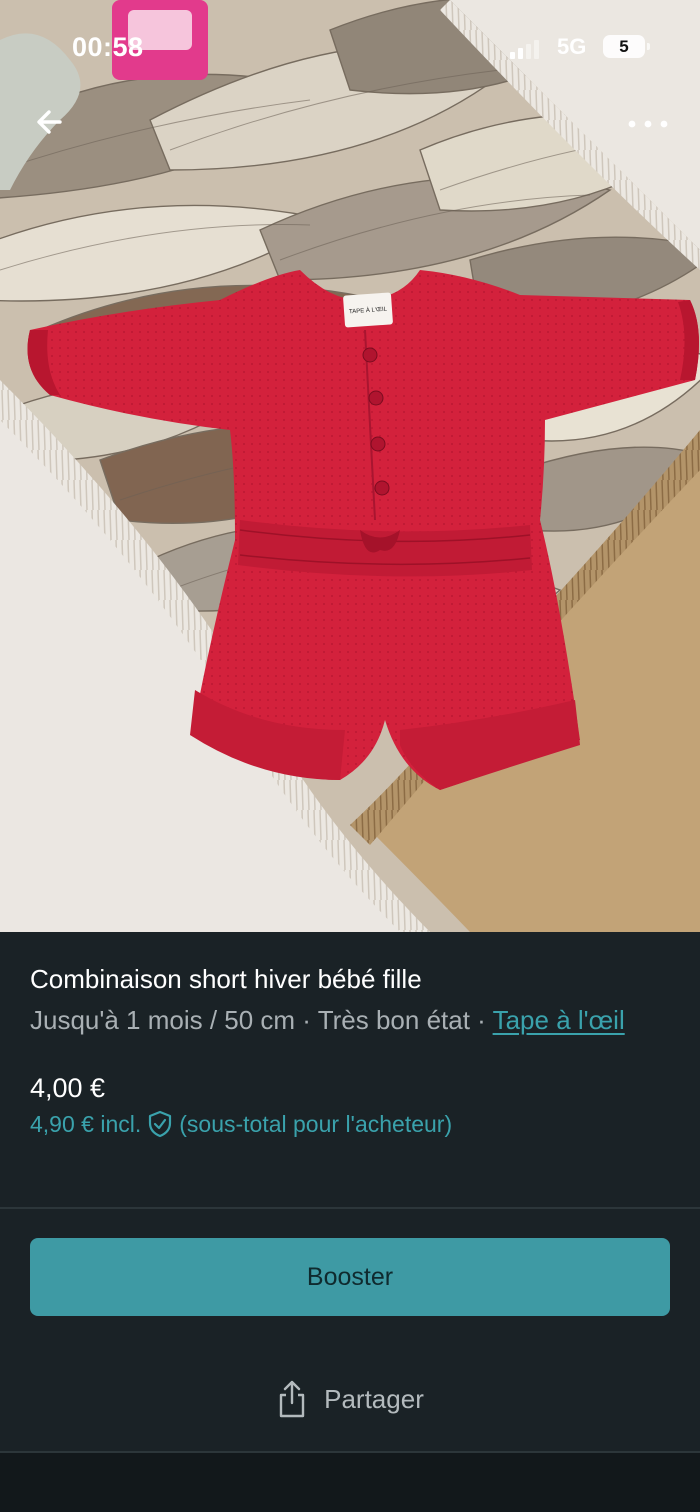 Image resolution: width=700 pixels, height=1512 pixels. Describe the element at coordinates (316, 1123) in the screenshot. I see `buyer-note: (sous-total pour l'acheteur)` at that location.